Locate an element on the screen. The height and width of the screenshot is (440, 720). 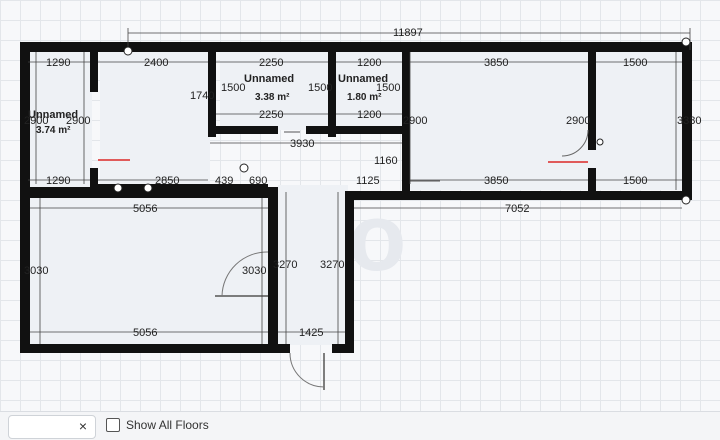
dim-hall-left-3270: 3270 is located at coordinates (285, 265).